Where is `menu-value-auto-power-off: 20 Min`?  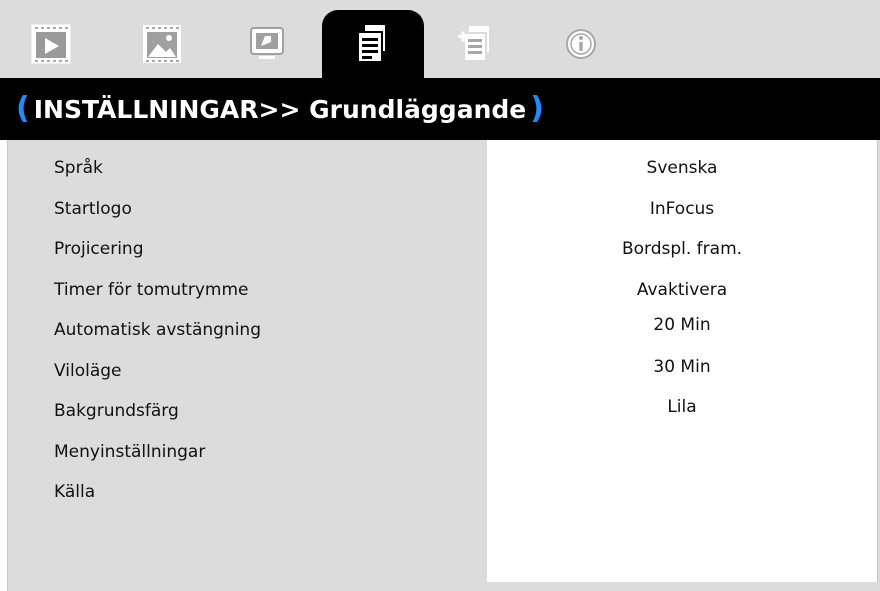
menu-value-auto-power-off: 20 Min is located at coordinates (682, 325).